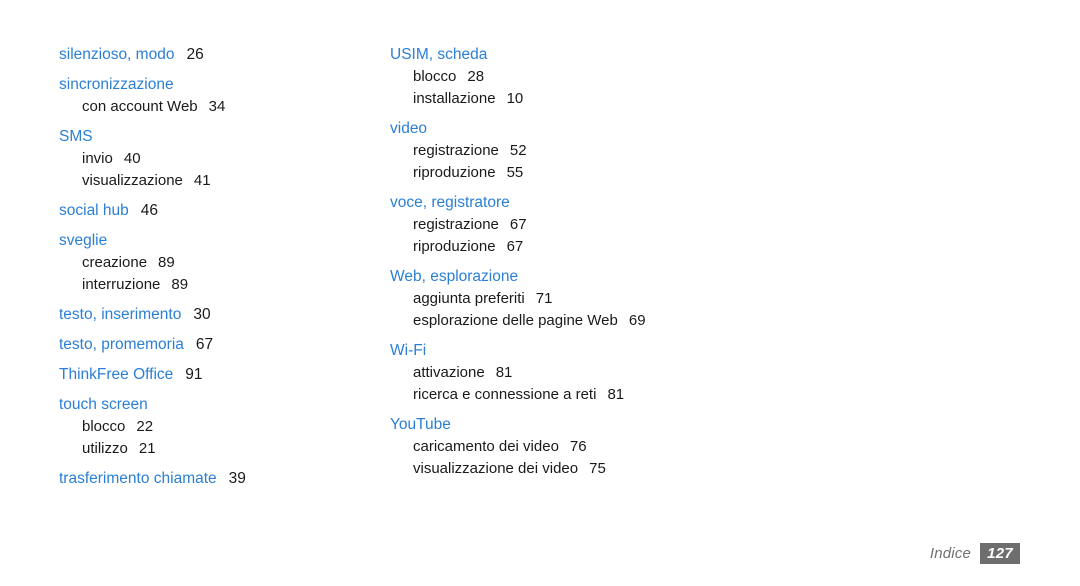 The width and height of the screenshot is (1080, 586). I want to click on index-heading-page: 30, so click(202, 314).